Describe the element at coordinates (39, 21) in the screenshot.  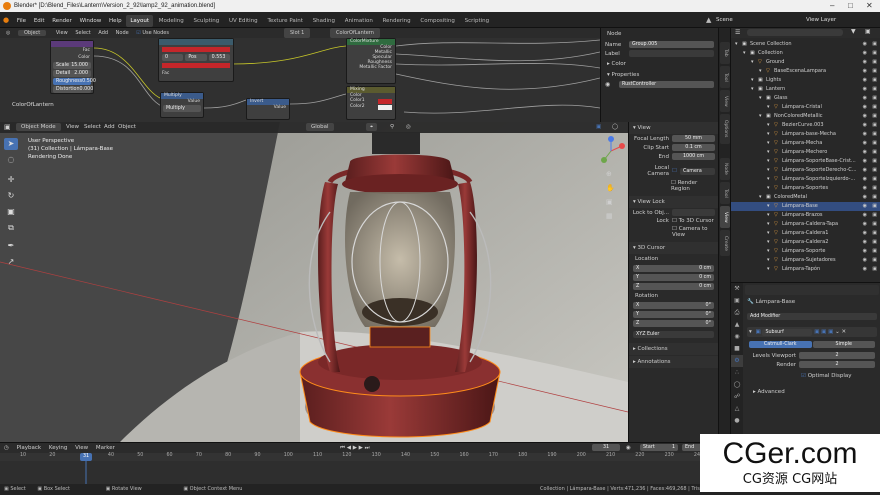
I see `menu-edit: Edit` at that location.